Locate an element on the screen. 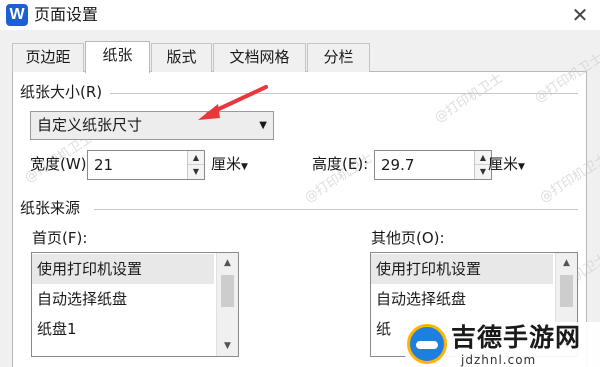 Image resolution: width=600 pixels, height=367 pixels. site-logo: 吉德手游网 jdzhnl.com is located at coordinates (502, 344).